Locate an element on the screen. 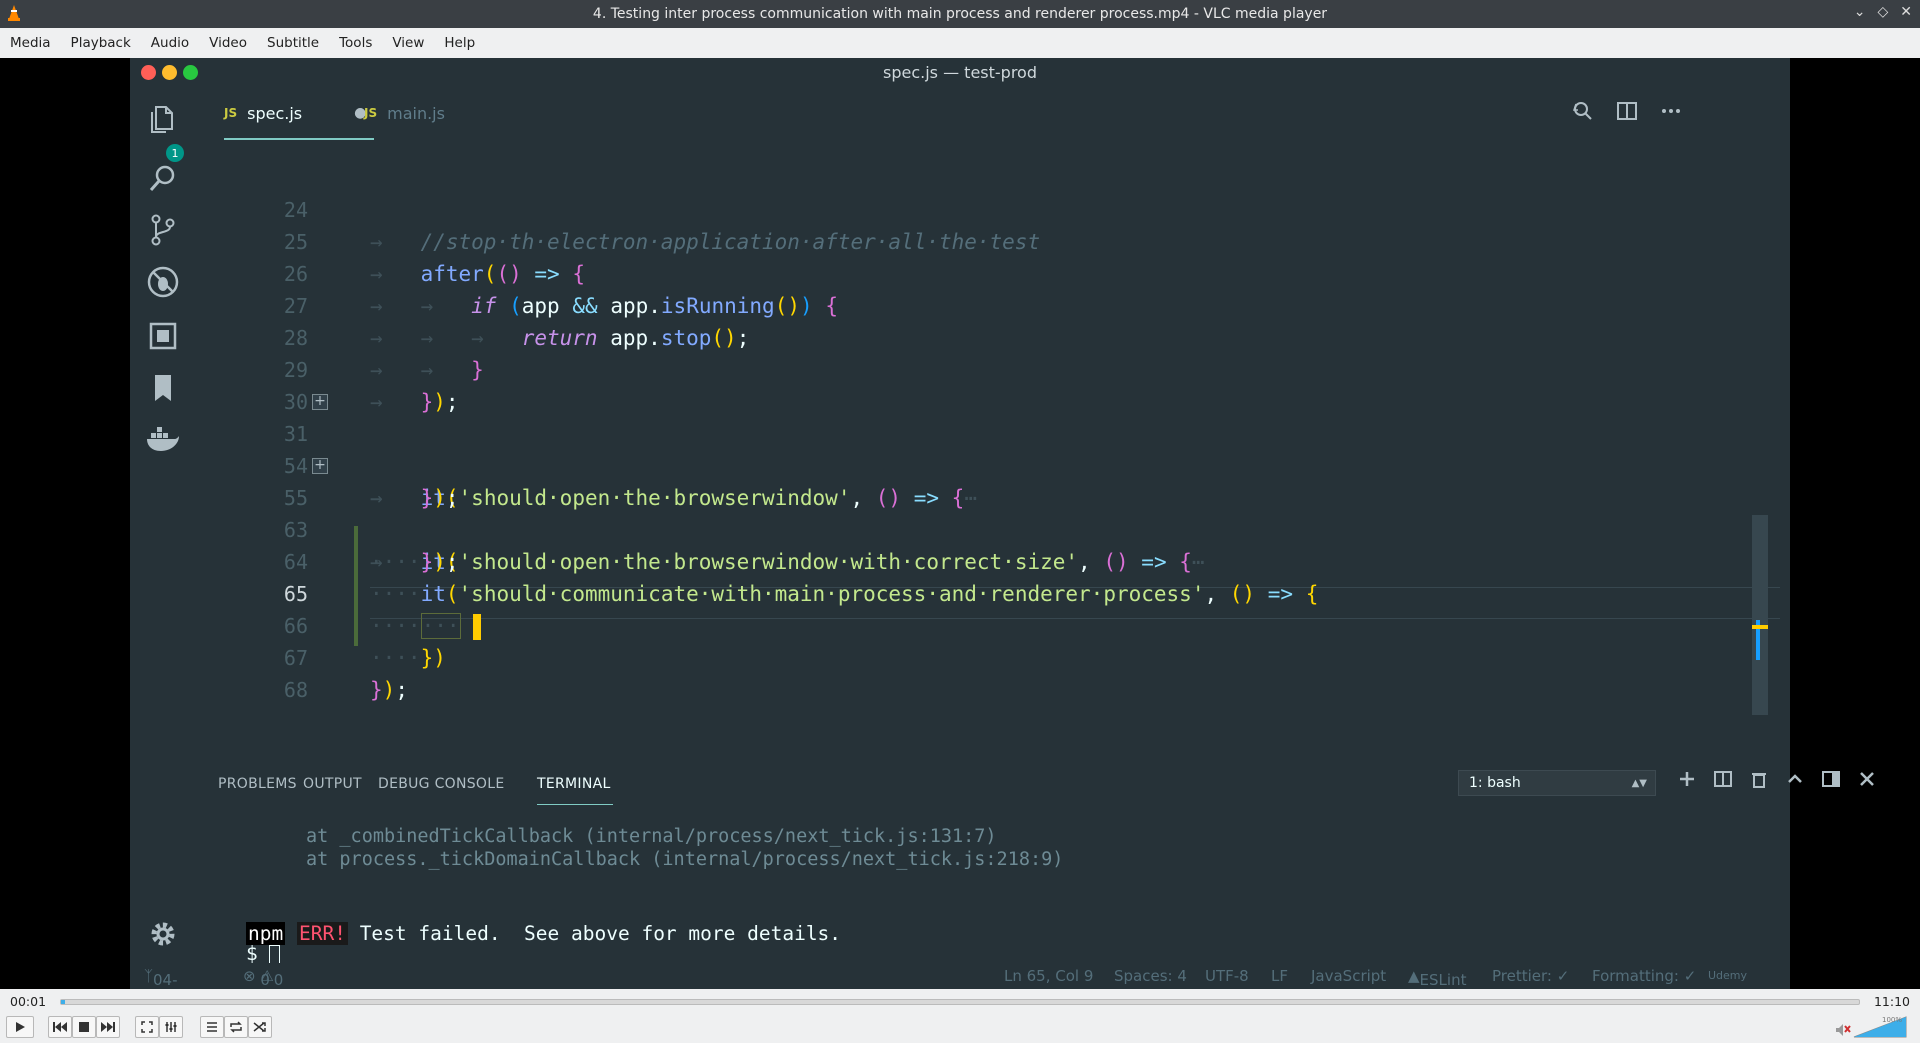  seek-bar is located at coordinates (960, 1002).